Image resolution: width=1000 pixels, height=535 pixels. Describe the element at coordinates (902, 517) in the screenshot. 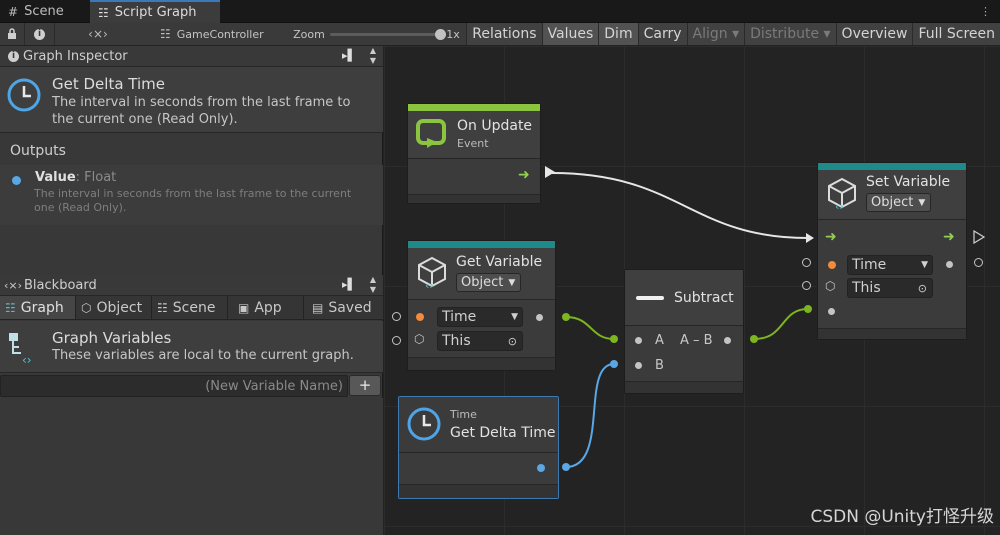

I see `watermark-text: CSDN @Unity打怪升级` at that location.